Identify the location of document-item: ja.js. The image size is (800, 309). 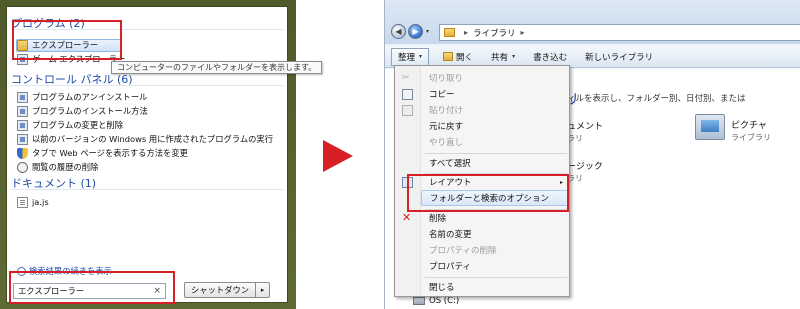
(33, 202).